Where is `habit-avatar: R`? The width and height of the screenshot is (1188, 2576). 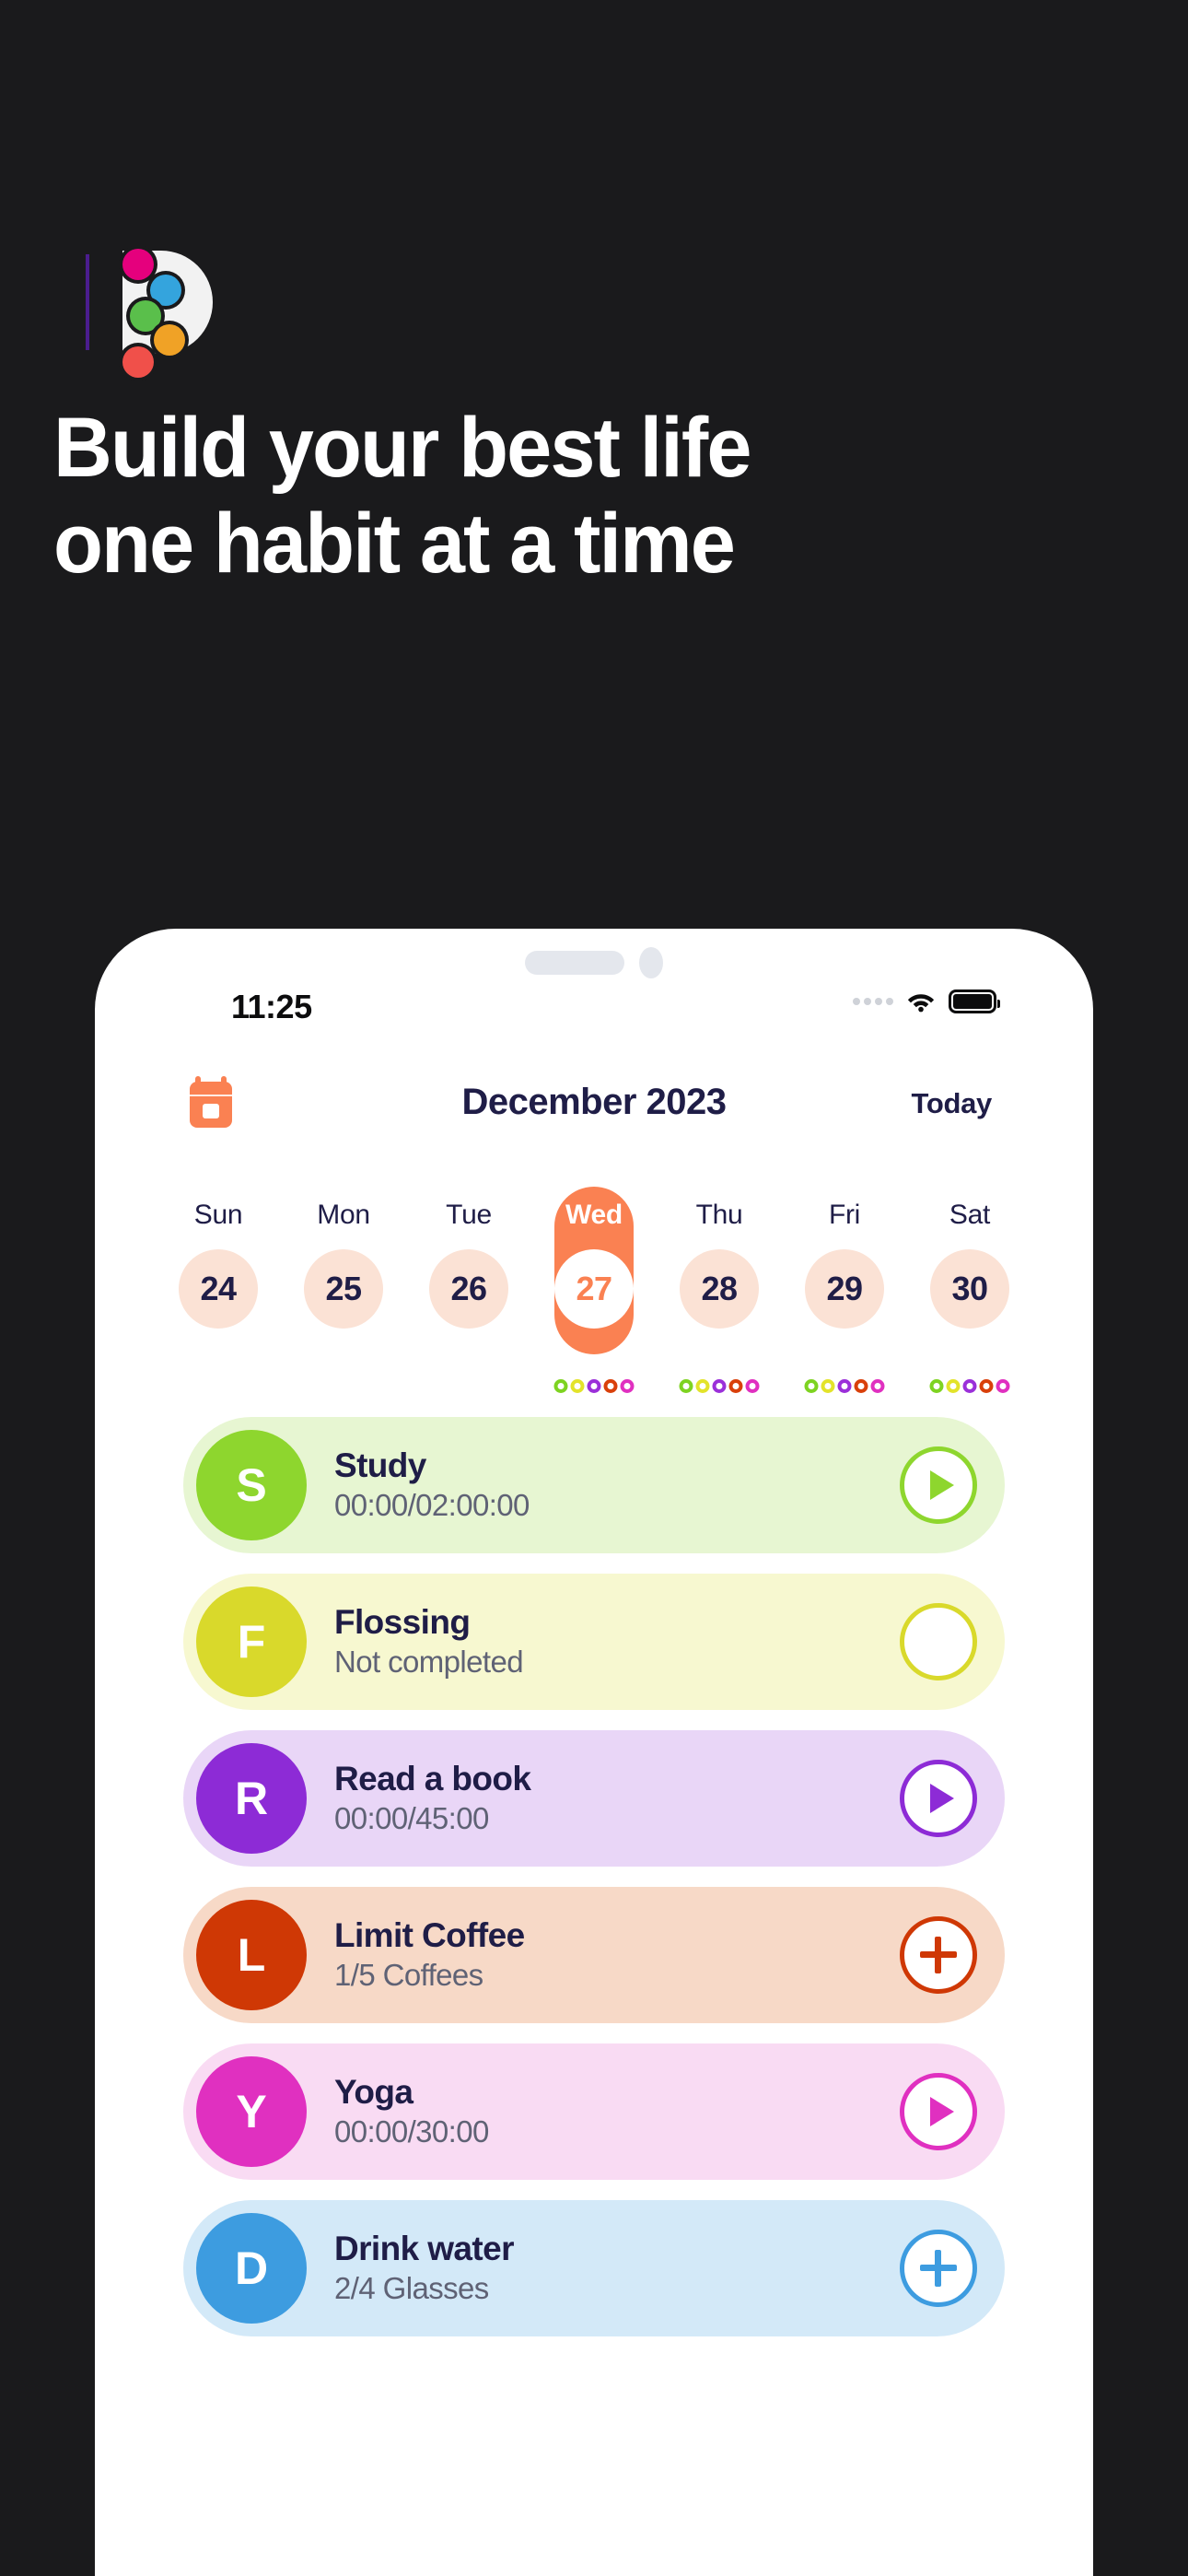 habit-avatar: R is located at coordinates (251, 1798).